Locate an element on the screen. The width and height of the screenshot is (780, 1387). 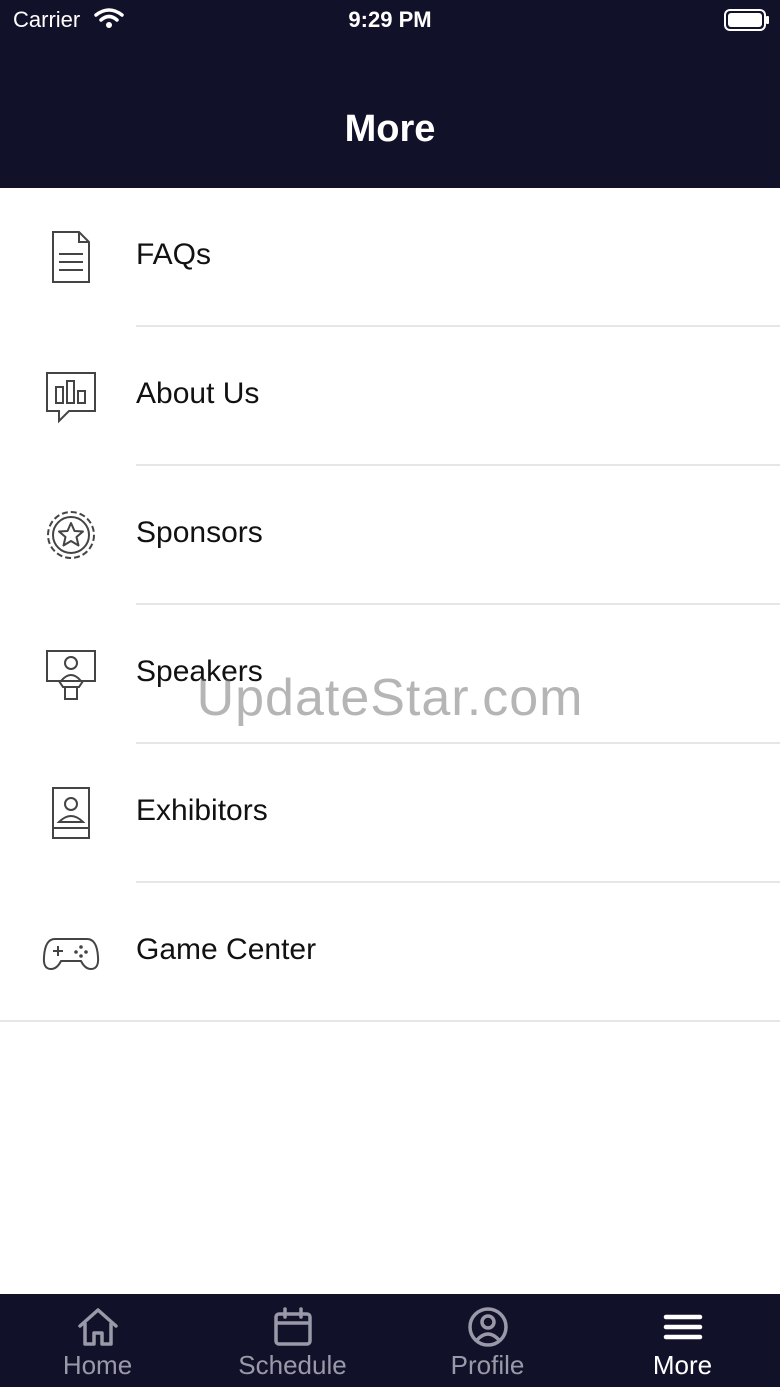
speaker-podium-icon is located at coordinates (71, 675).